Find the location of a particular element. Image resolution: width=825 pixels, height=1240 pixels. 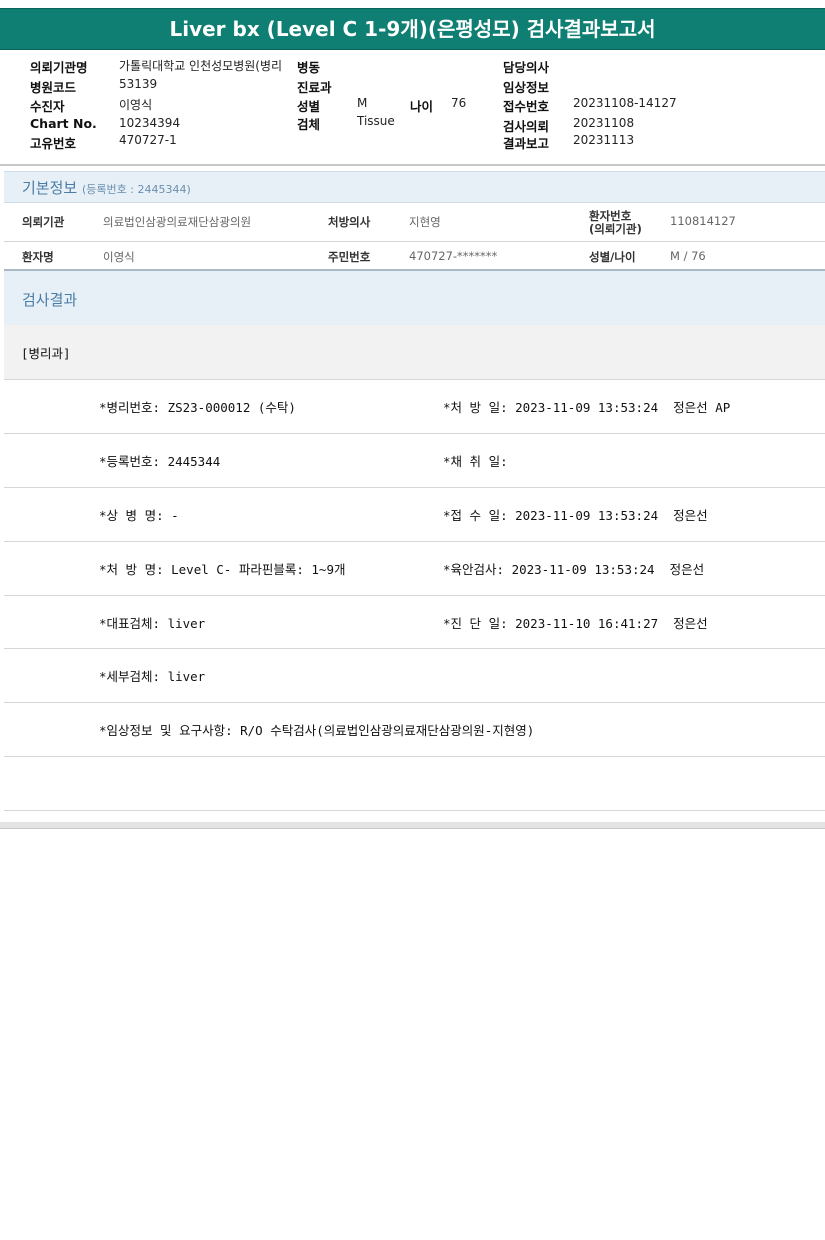

prescription-name: *처 방 명: Level C- 파라핀블록: 1~9개 is located at coordinates (222, 569).